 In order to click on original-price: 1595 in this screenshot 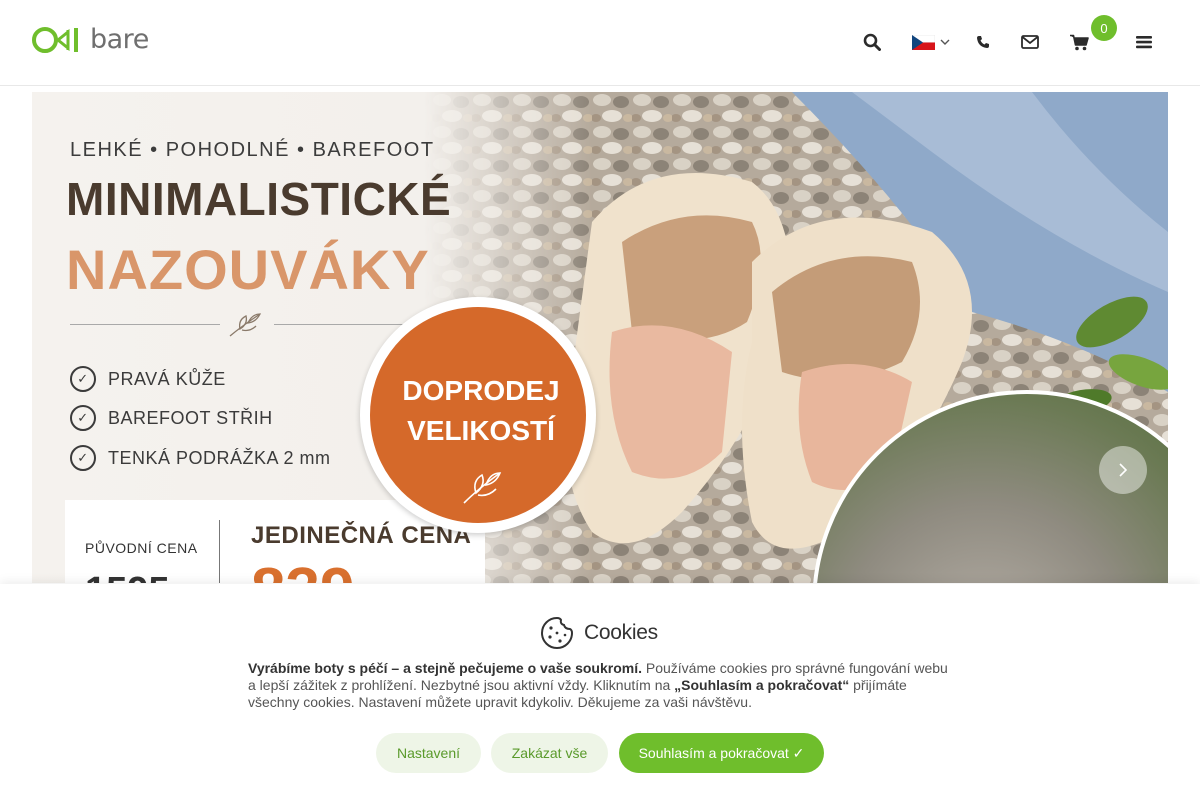, I will do `click(127, 576)`.